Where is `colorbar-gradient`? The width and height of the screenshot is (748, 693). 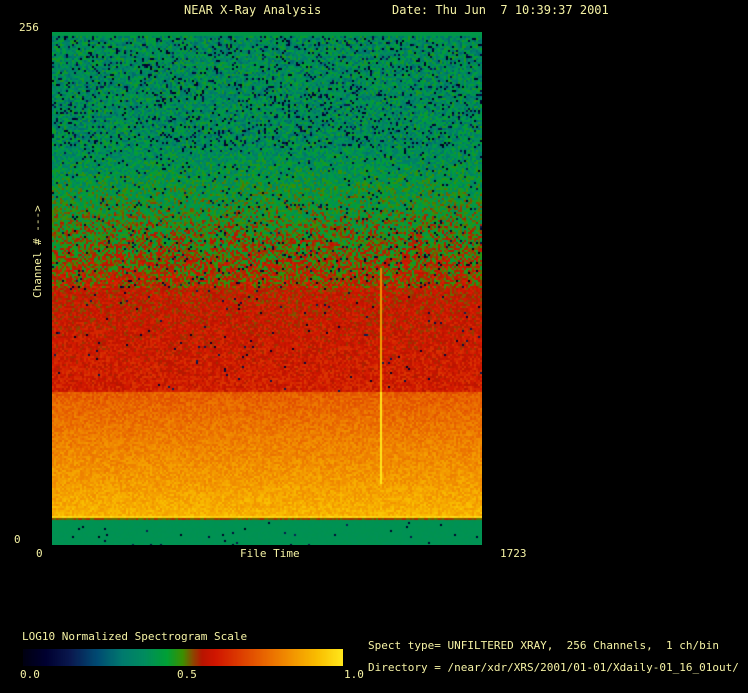
colorbar-gradient is located at coordinates (183, 657).